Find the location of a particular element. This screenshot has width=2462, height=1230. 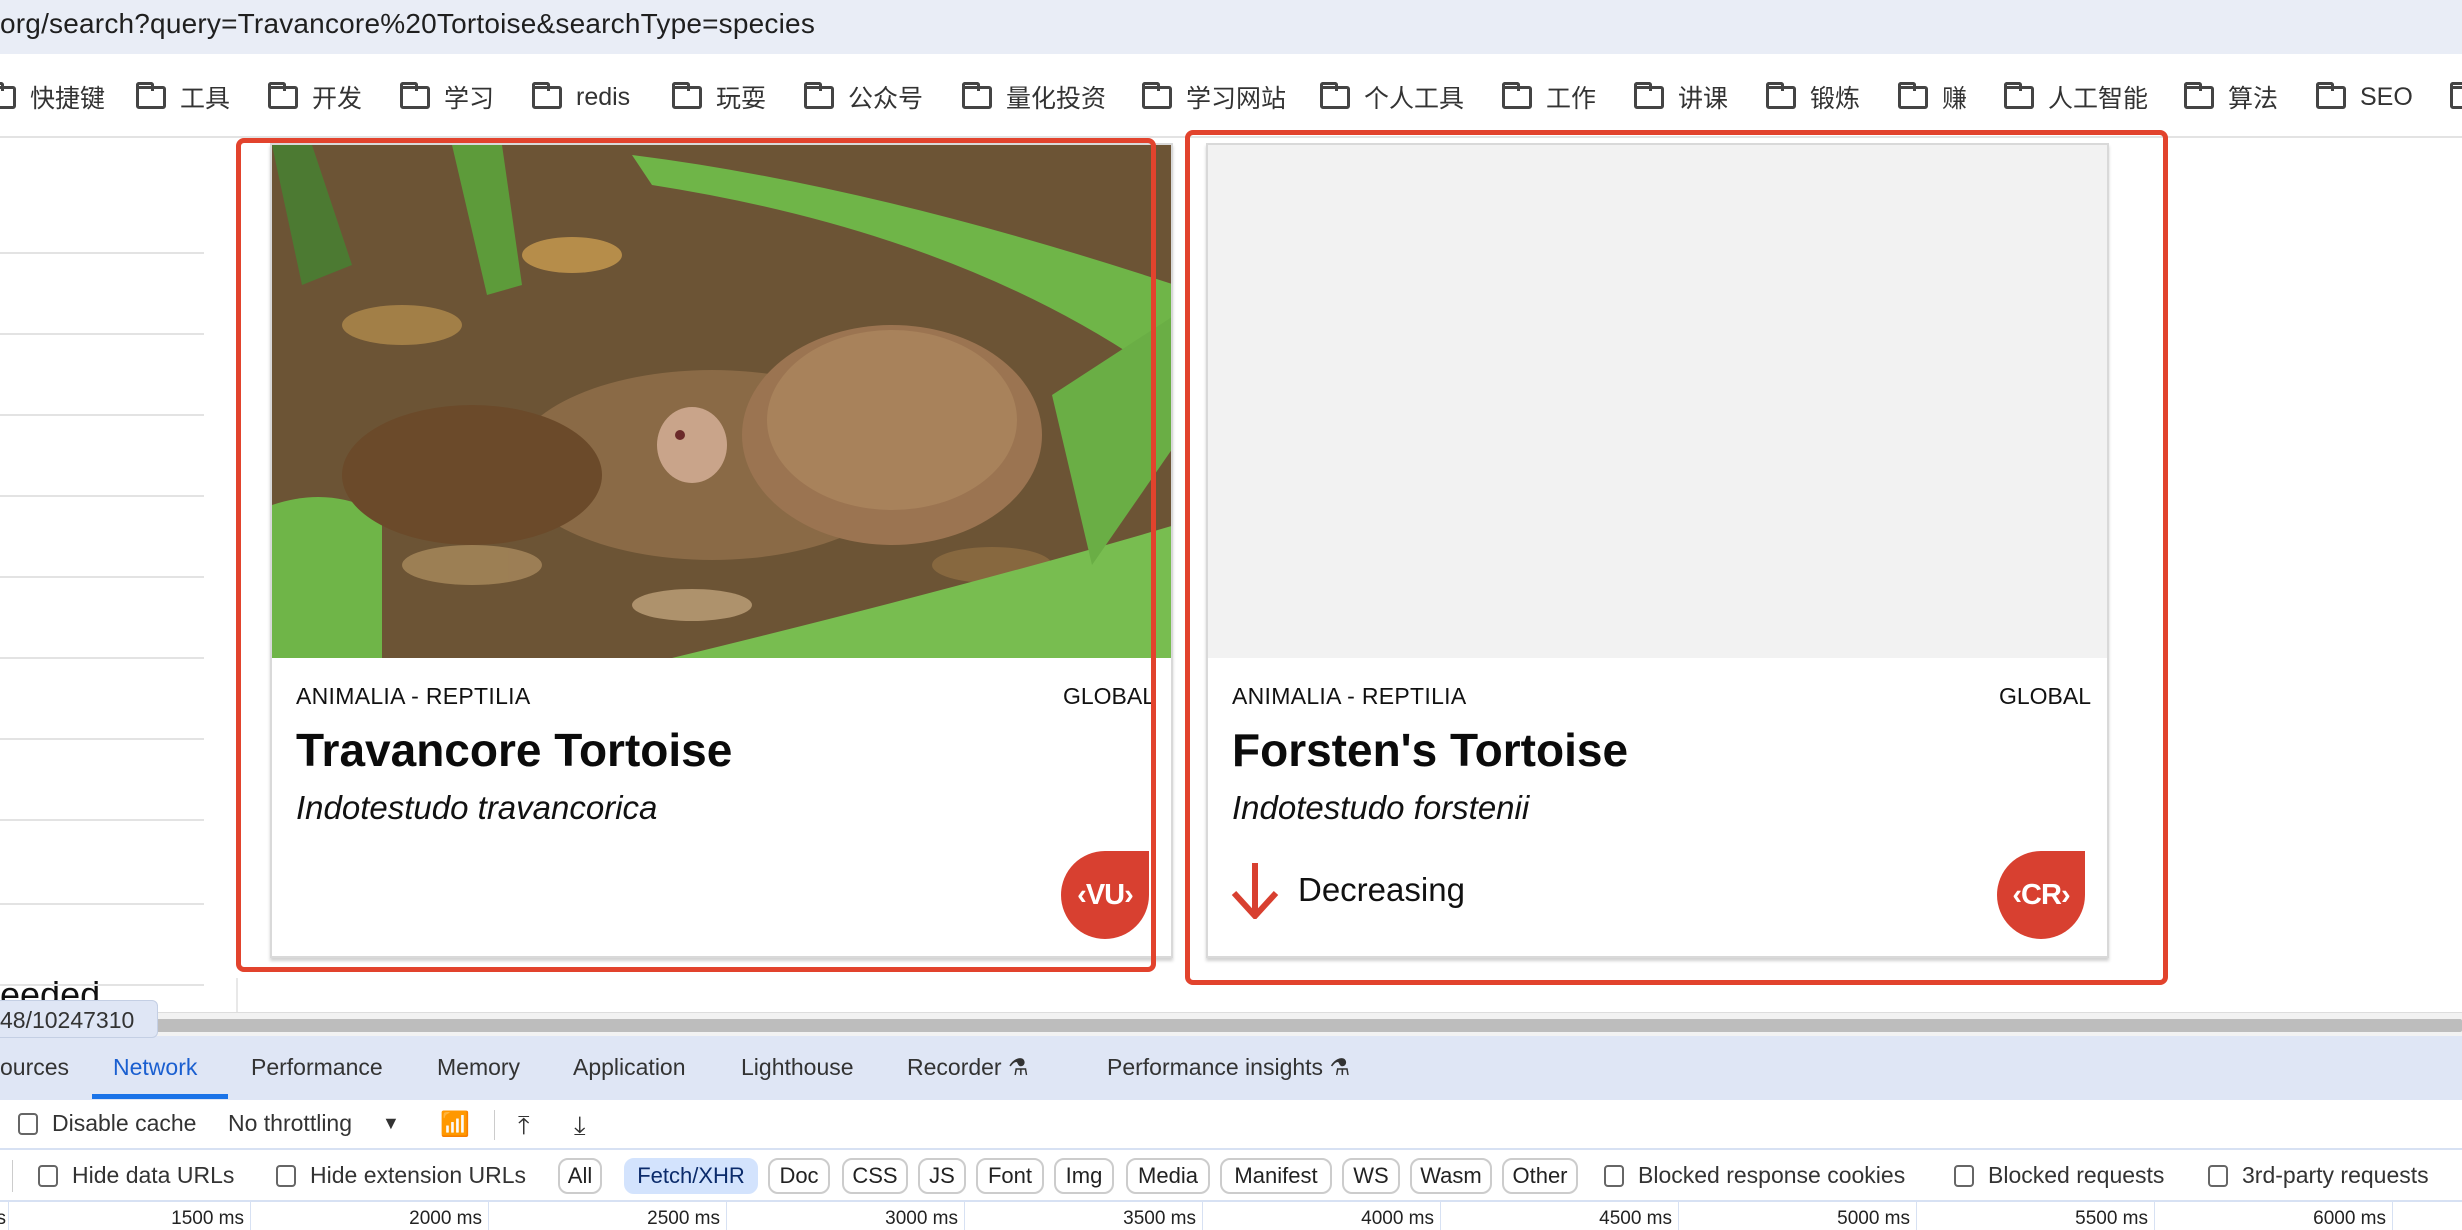

network-toolbar: Disable cache No throttling ▼ 📶 ⤒ ⤓ is located at coordinates (1231, 1125).